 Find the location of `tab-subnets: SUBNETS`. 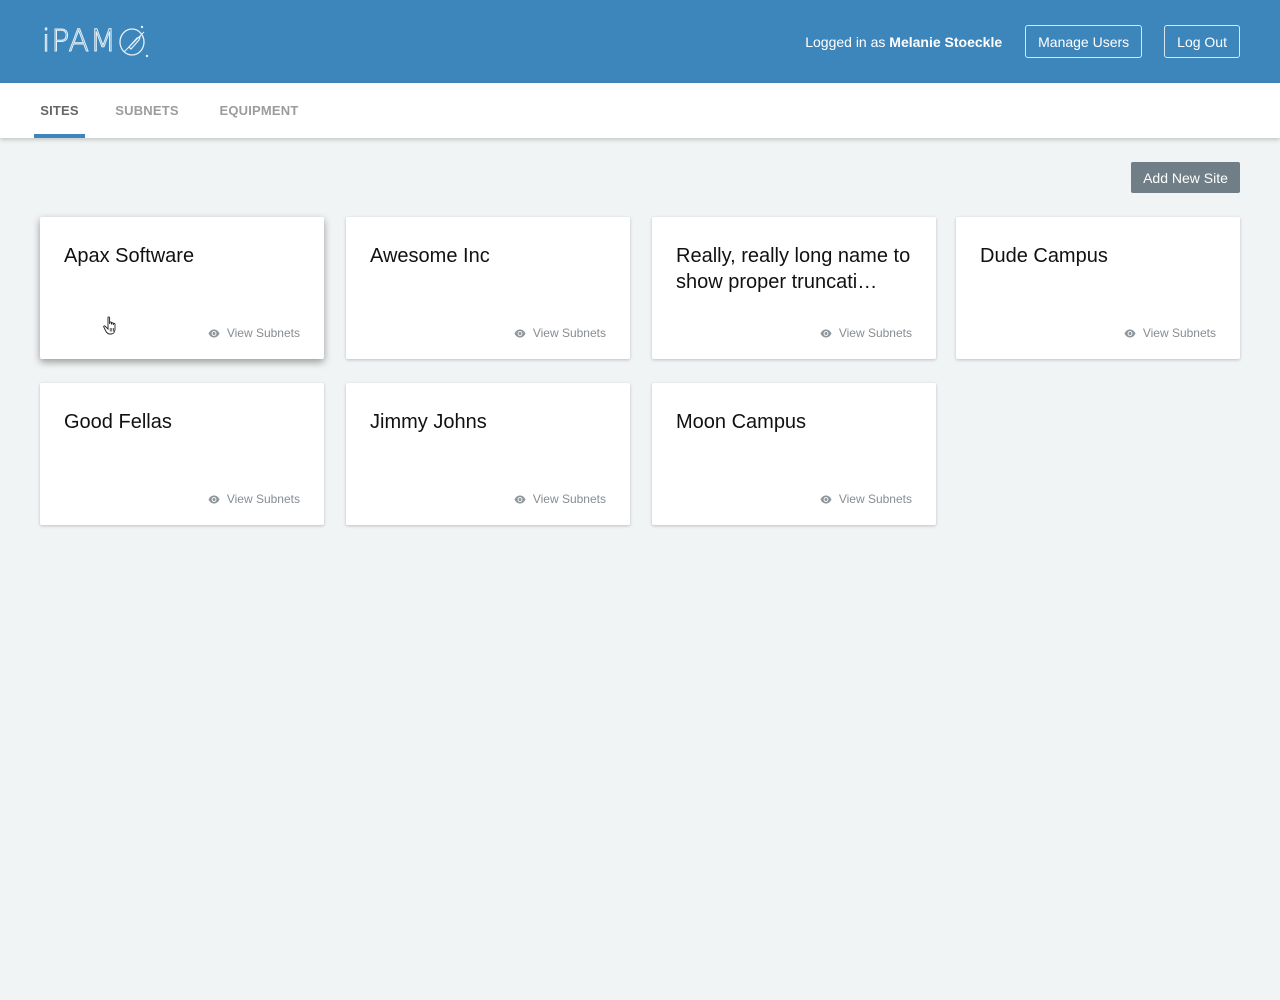

tab-subnets: SUBNETS is located at coordinates (147, 110).